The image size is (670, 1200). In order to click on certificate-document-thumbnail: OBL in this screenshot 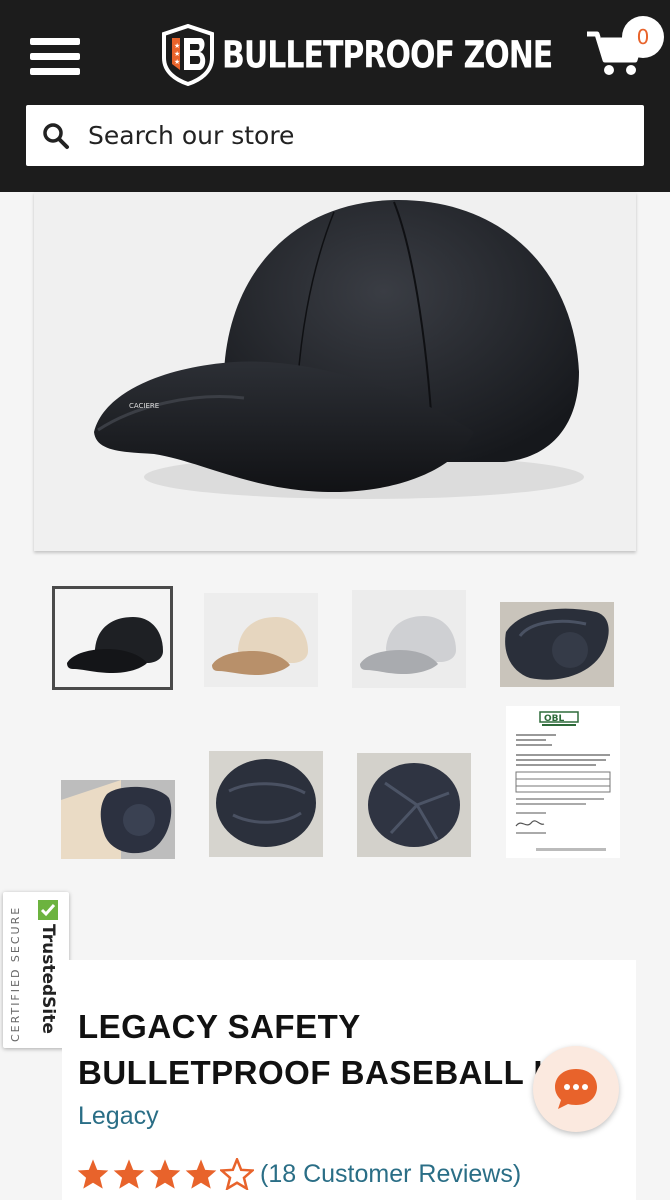, I will do `click(563, 782)`.